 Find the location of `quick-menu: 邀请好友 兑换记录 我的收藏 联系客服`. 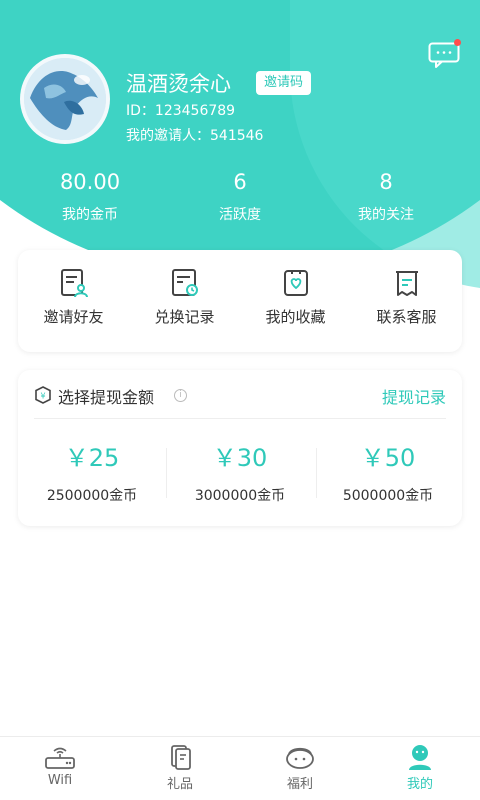

quick-menu: 邀请好友 兑换记录 我的收藏 联系客服 is located at coordinates (240, 301).